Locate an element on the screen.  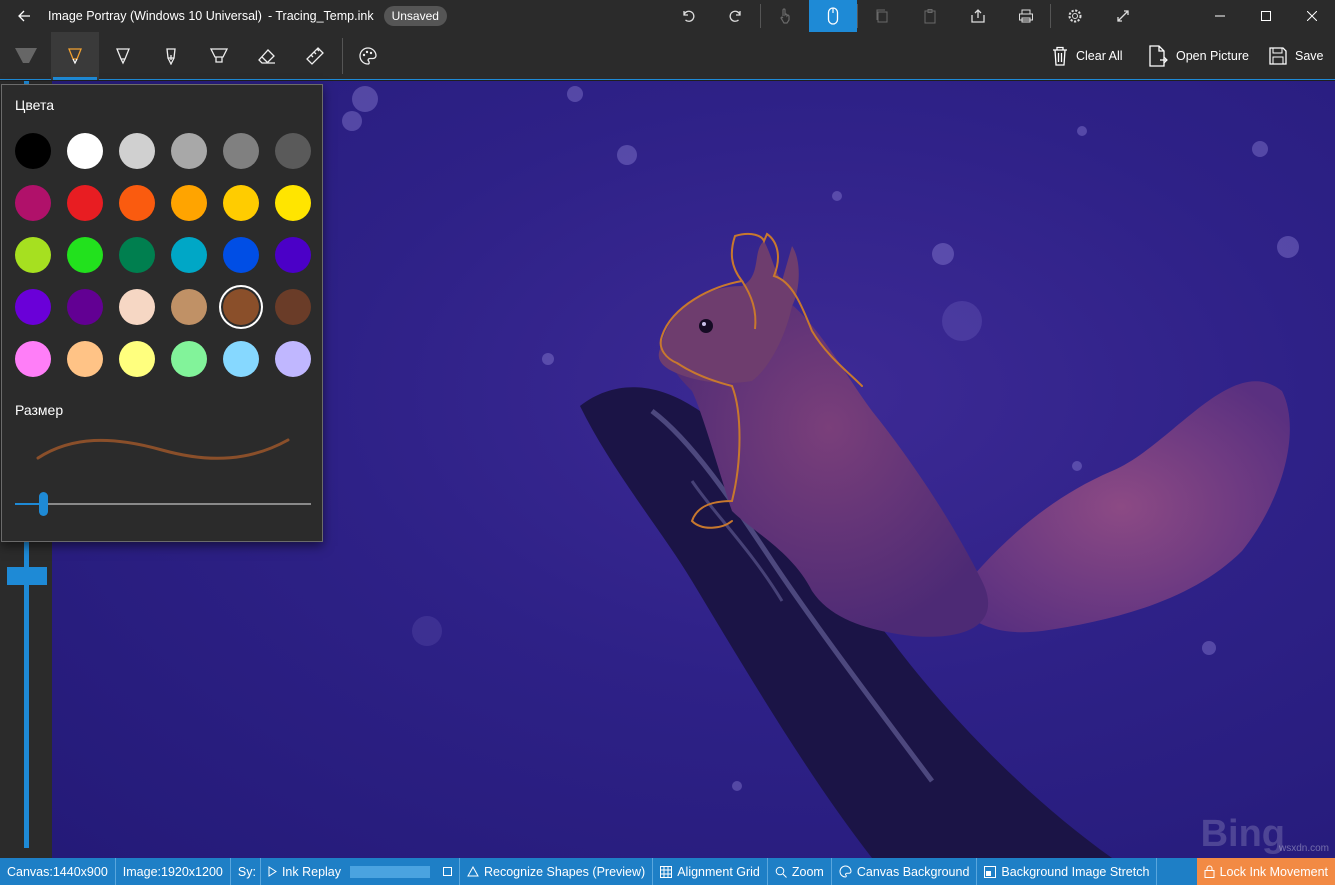
copy-icon is located at coordinates (882, 16).